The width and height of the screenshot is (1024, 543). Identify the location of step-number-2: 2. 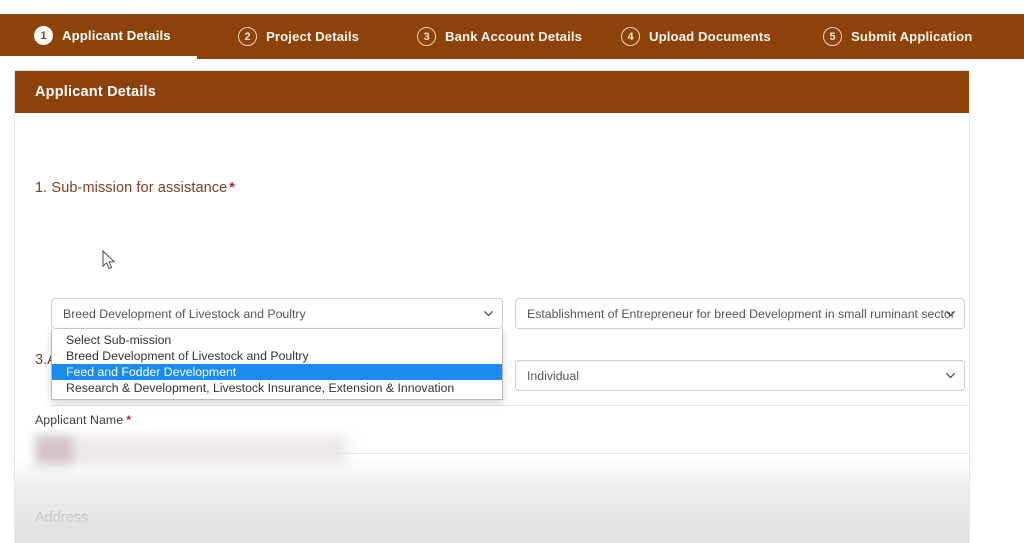
(247, 36).